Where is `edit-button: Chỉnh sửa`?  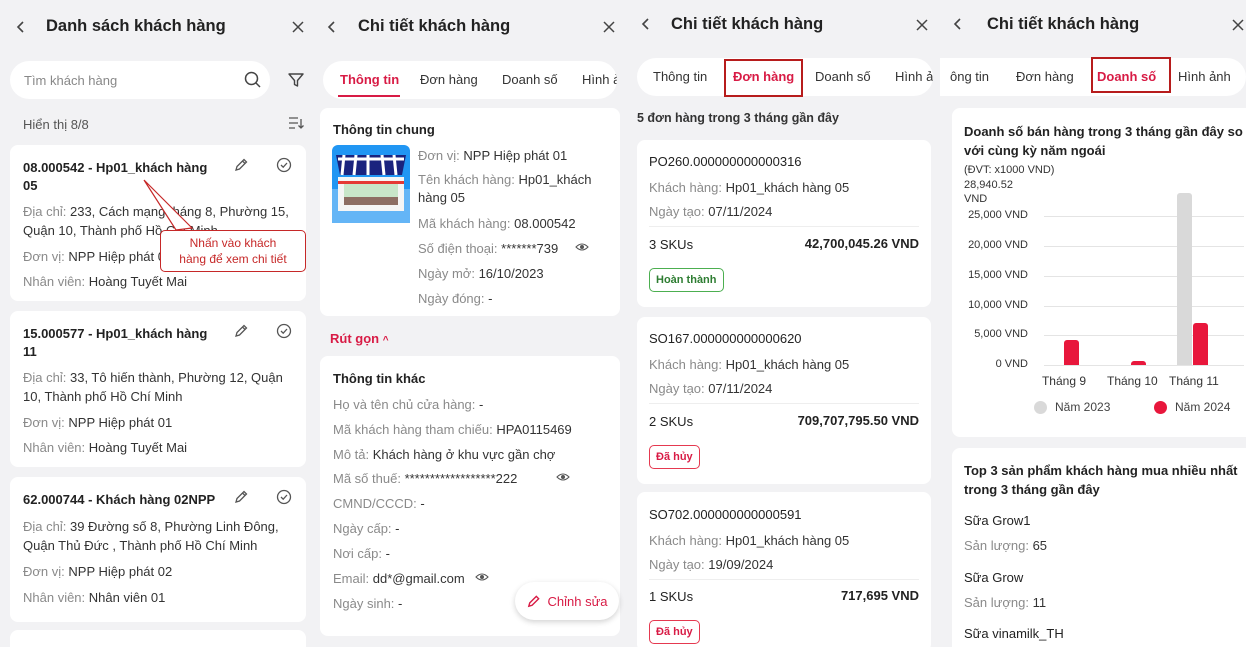
edit-button: Chỉnh sửa is located at coordinates (567, 601).